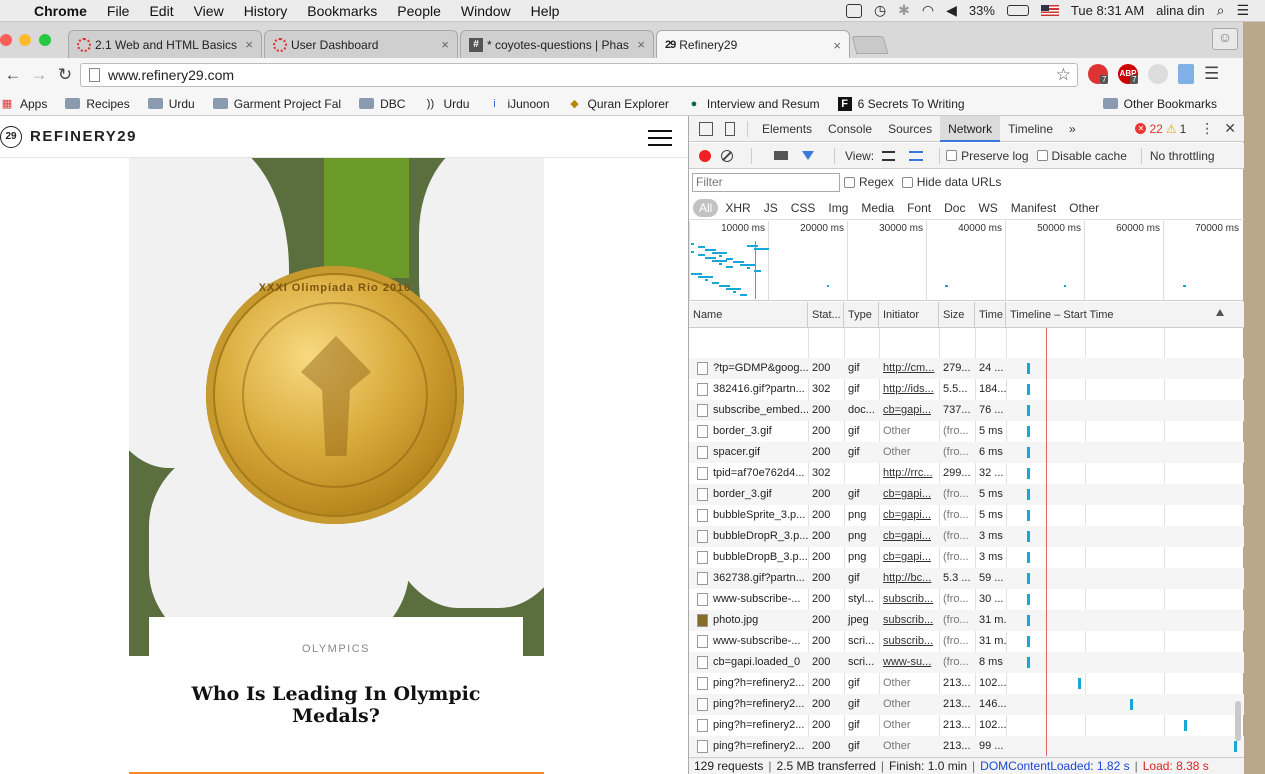 This screenshot has height=774, width=1265. Describe the element at coordinates (1160, 129) in the screenshot. I see `error-warning-counter: ✕ 22 ⚠ 1` at that location.